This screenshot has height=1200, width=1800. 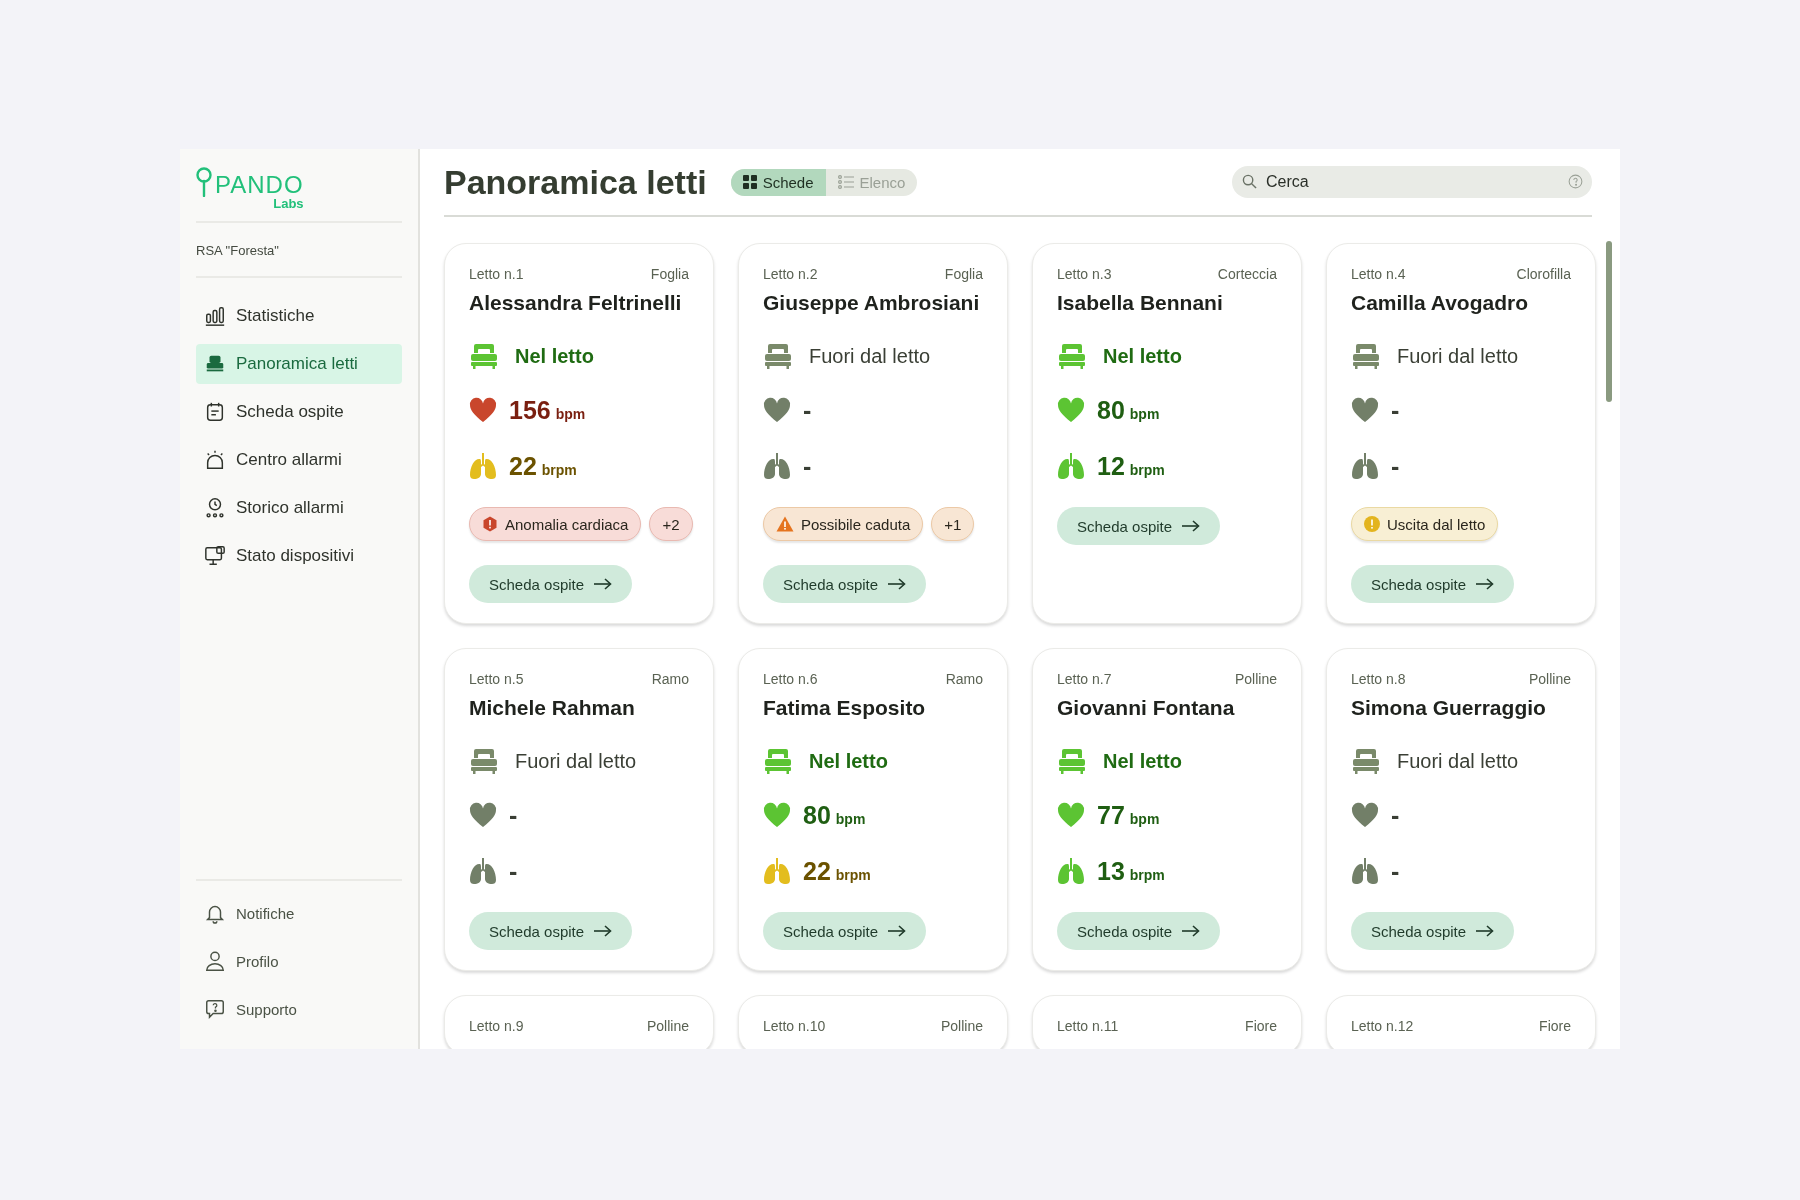 I want to click on more-alerts-count: +2, so click(x=671, y=524).